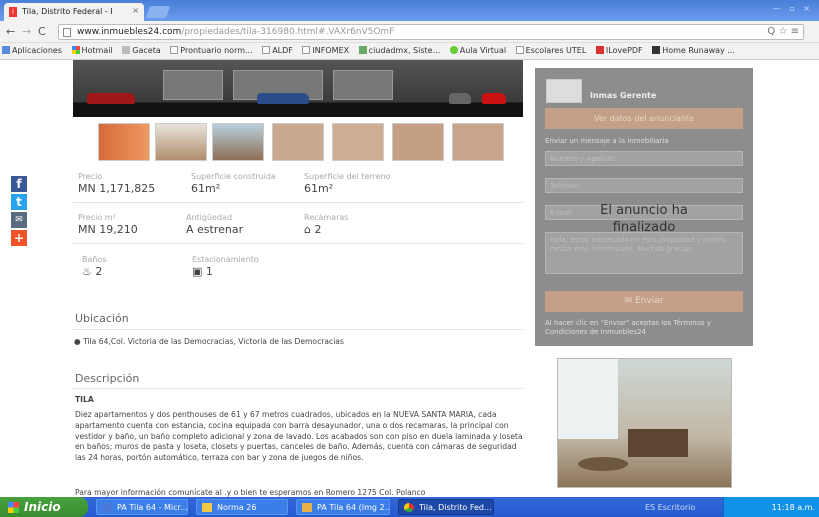 The width and height of the screenshot is (819, 517). I want to click on twitter-icon: t, so click(19, 202).